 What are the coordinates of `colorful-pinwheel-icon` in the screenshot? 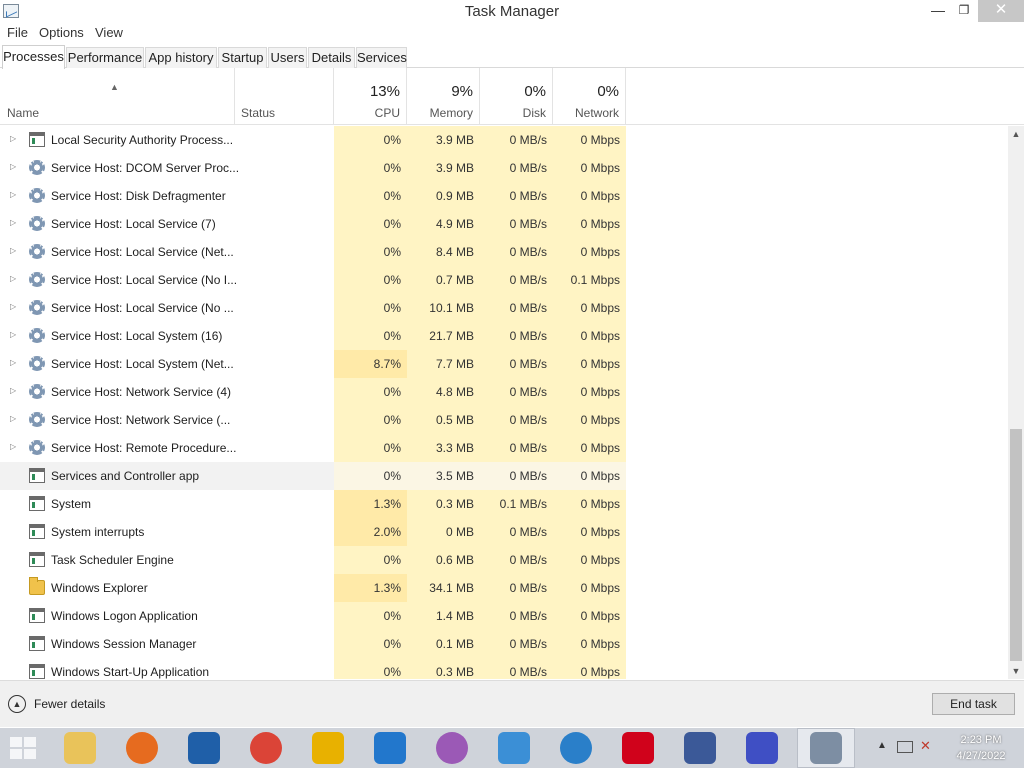 It's located at (452, 748).